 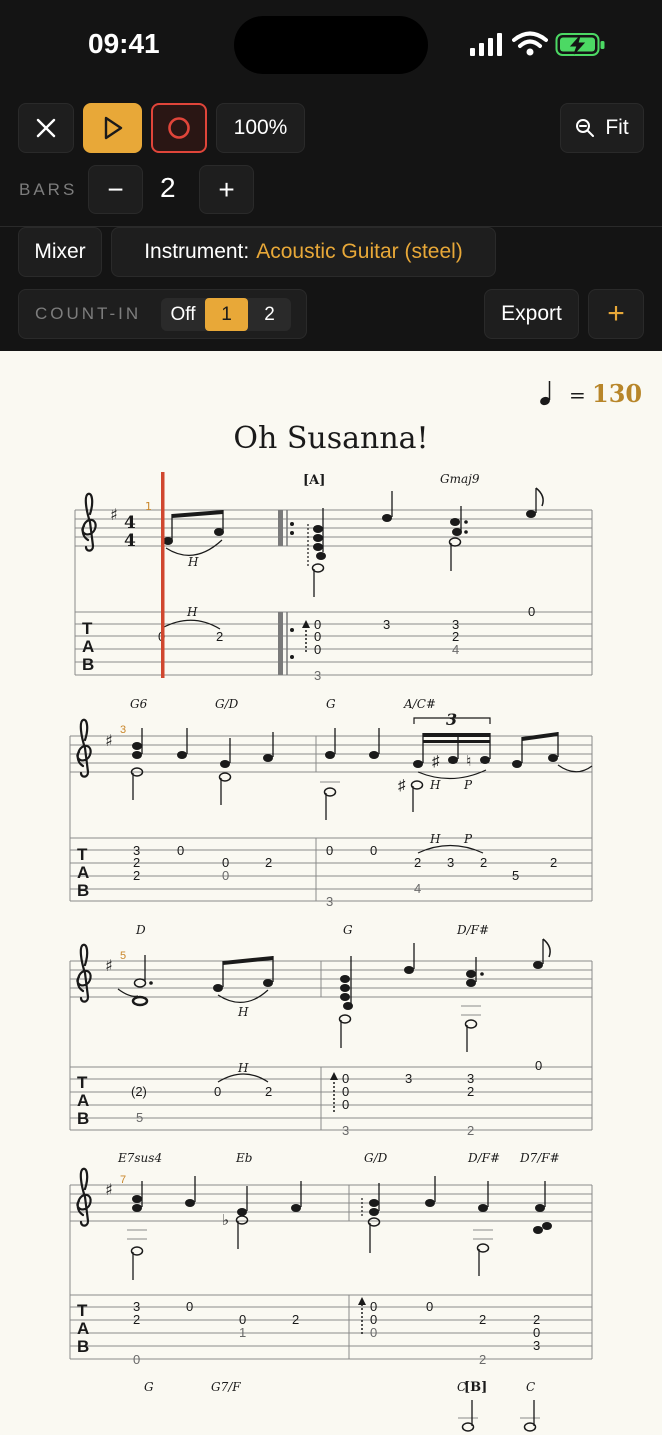 What do you see at coordinates (617, 127) in the screenshot?
I see `fit-label: Fit` at bounding box center [617, 127].